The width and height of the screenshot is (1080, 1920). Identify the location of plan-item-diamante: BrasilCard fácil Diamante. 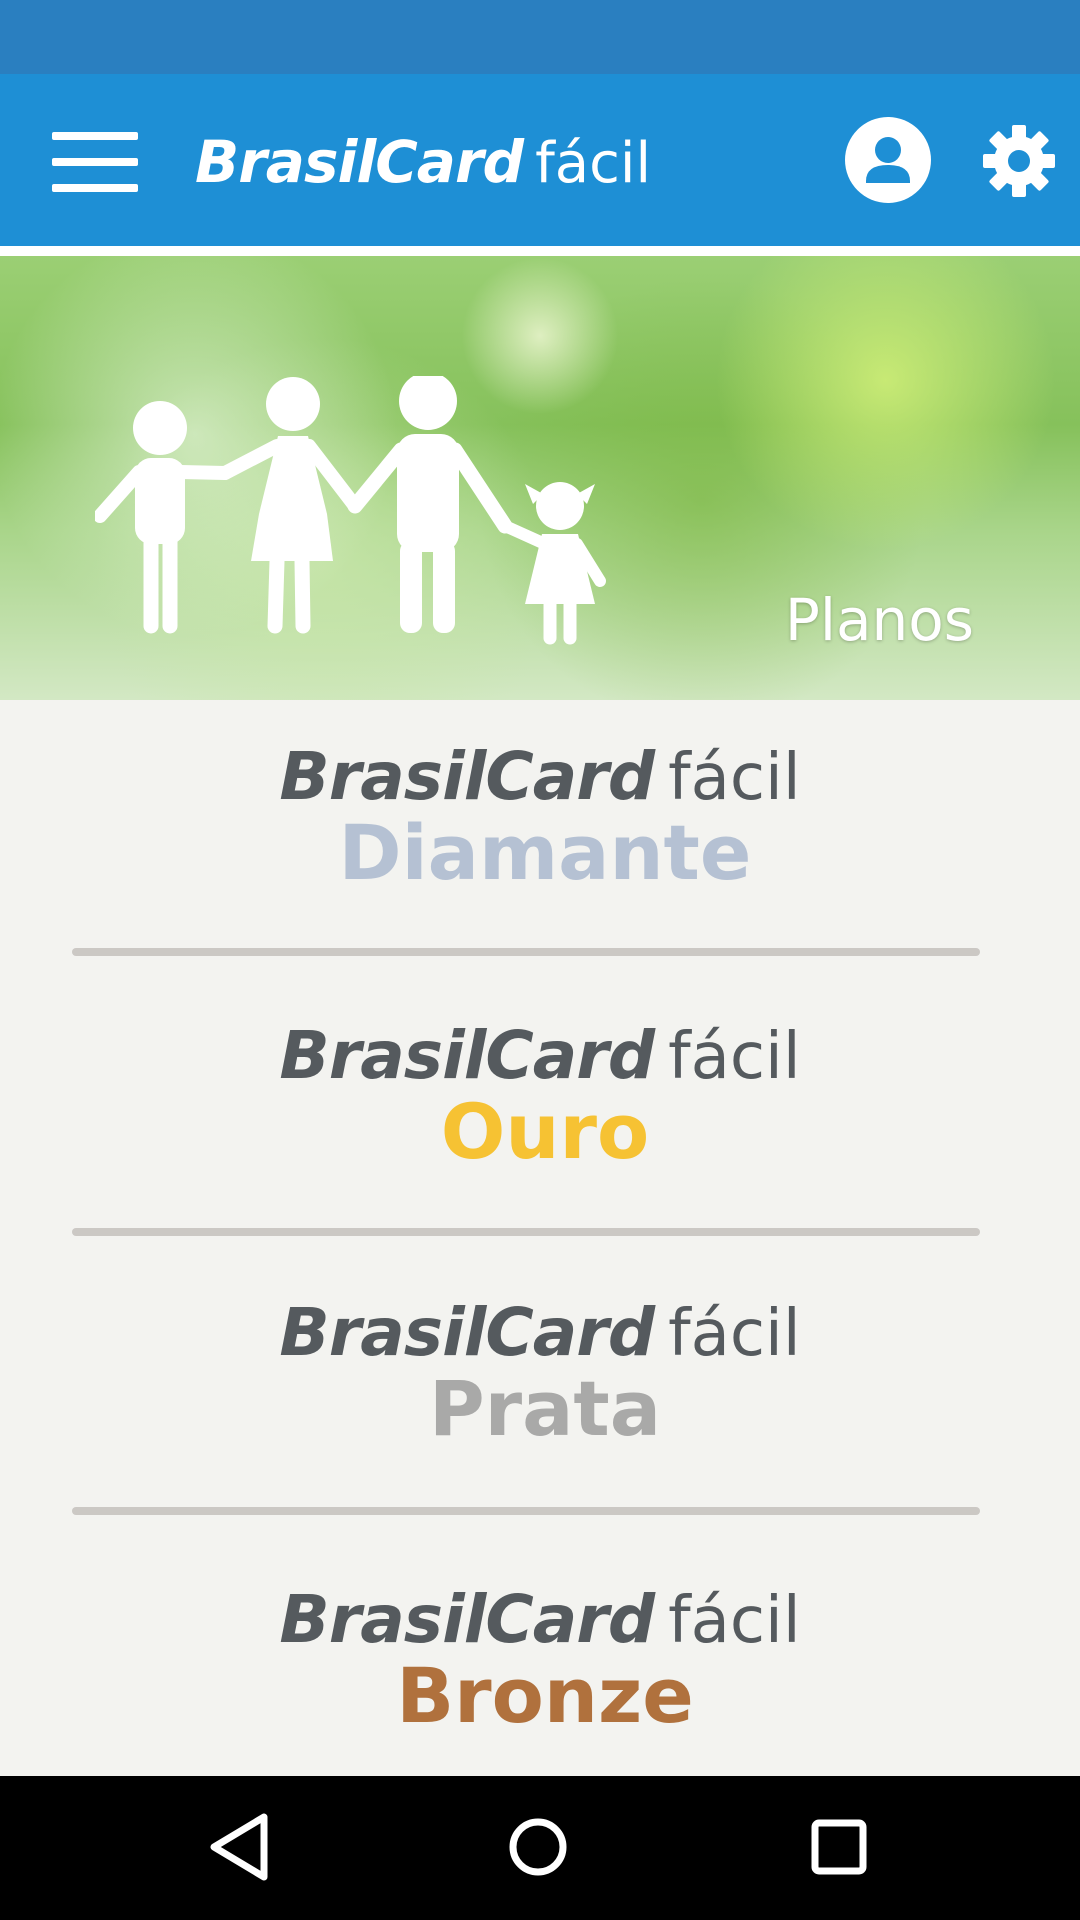
(540, 817).